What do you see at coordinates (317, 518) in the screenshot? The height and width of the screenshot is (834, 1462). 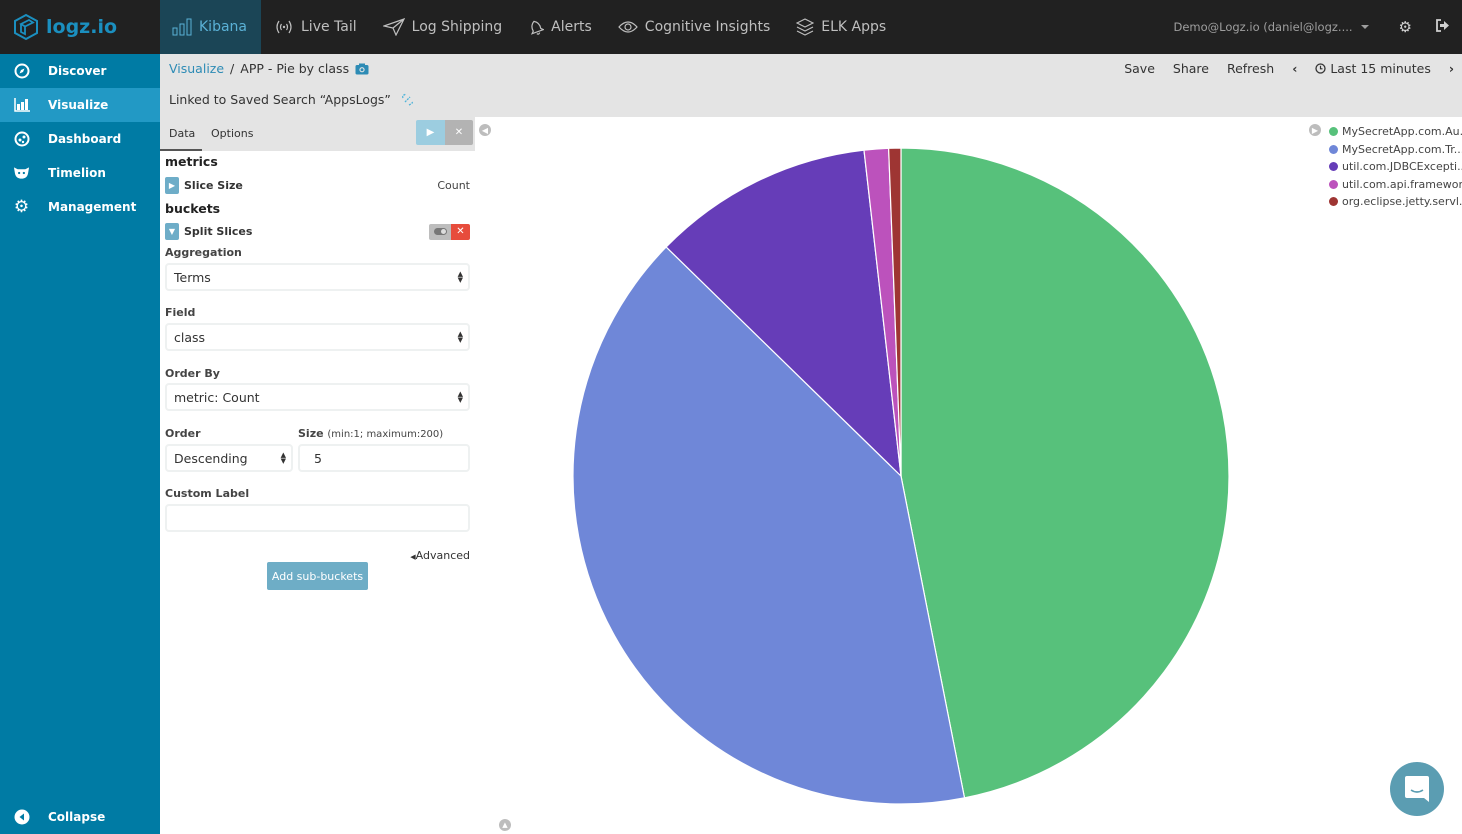 I see `custom-label-input` at bounding box center [317, 518].